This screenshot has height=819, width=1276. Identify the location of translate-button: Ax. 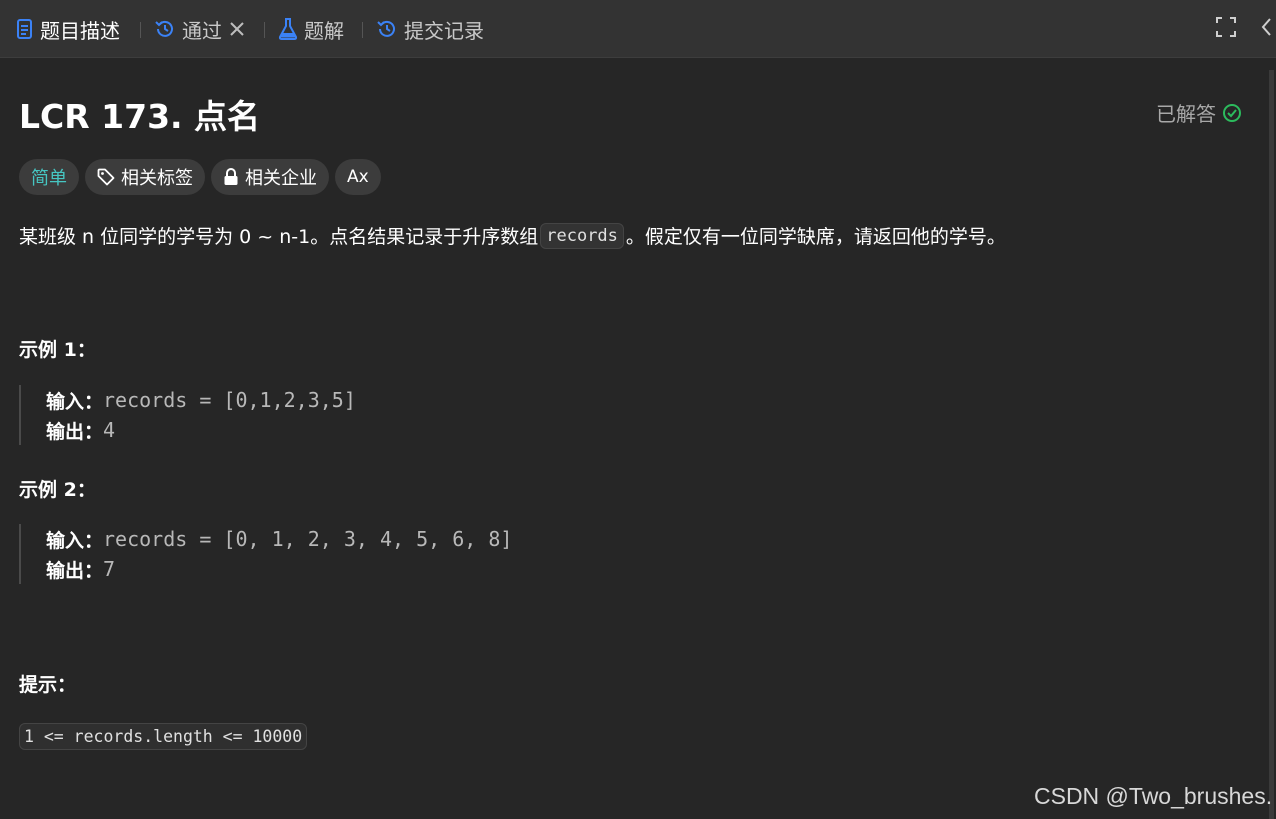
(358, 177).